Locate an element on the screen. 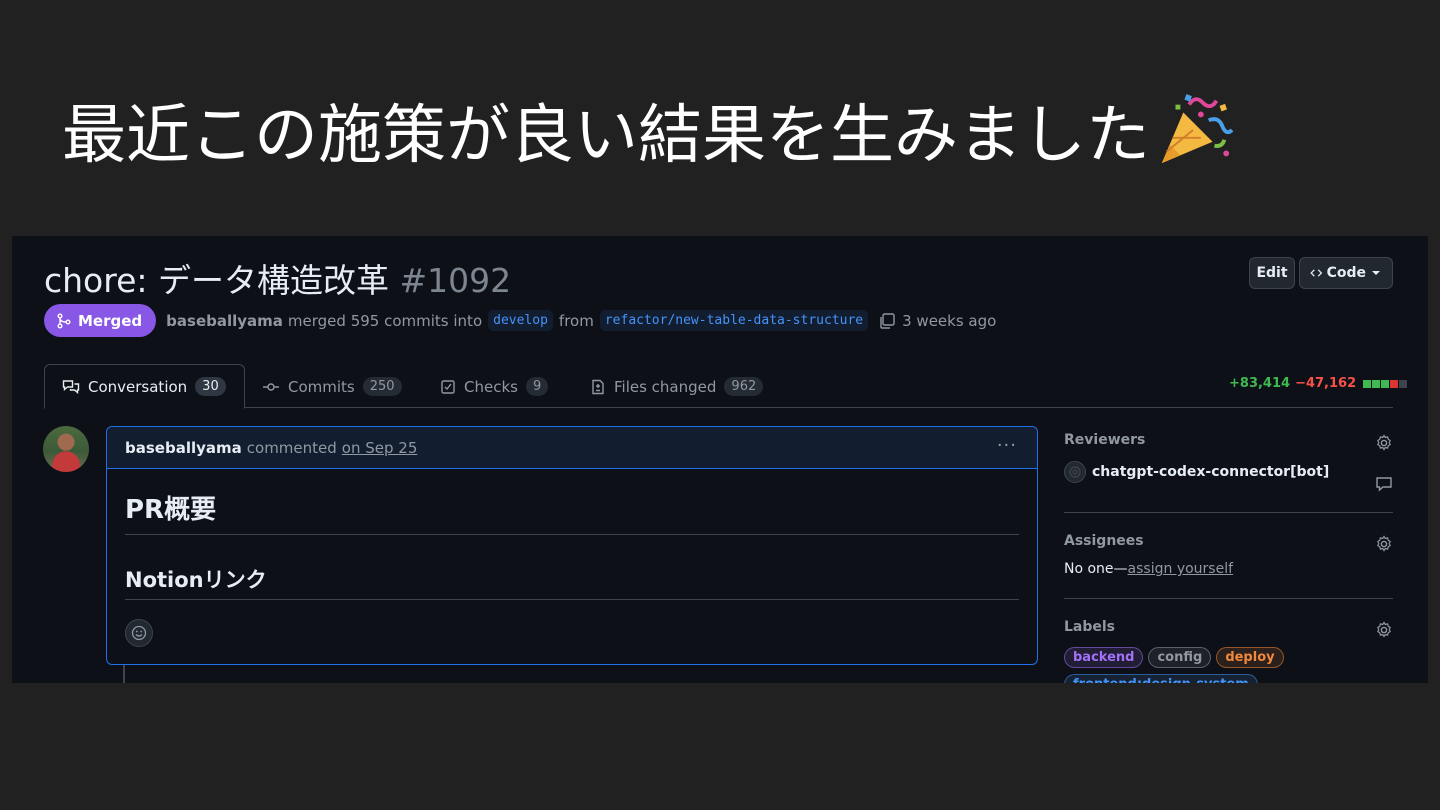 The width and height of the screenshot is (1440, 810). reviewer-item: chatgpt-codex-connector[bot] is located at coordinates (1228, 472).